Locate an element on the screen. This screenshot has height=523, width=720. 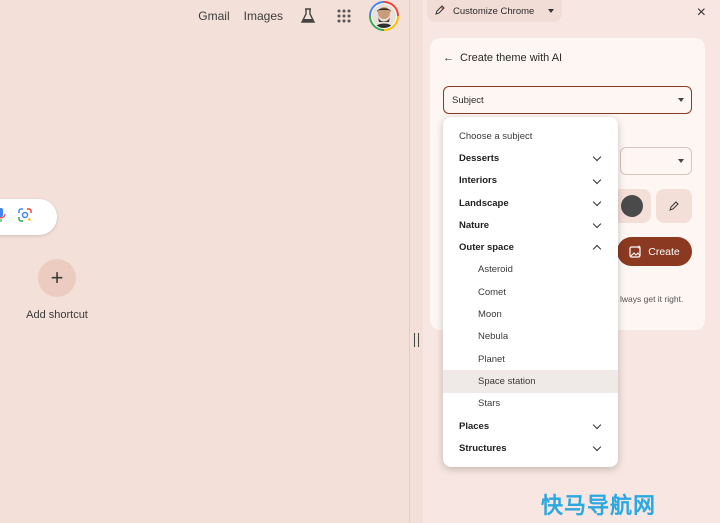
side-panel-divider is located at coordinates (416, 261).